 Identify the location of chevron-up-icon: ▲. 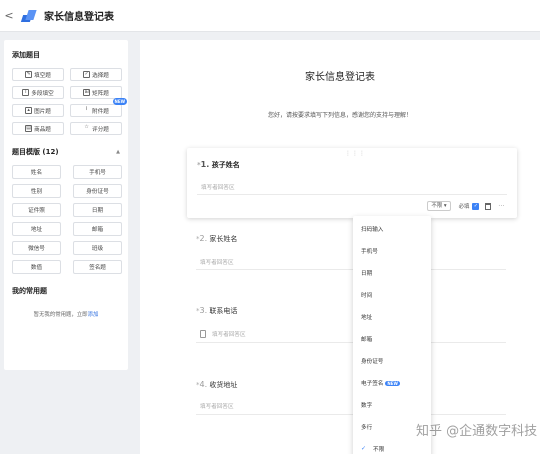
(118, 152).